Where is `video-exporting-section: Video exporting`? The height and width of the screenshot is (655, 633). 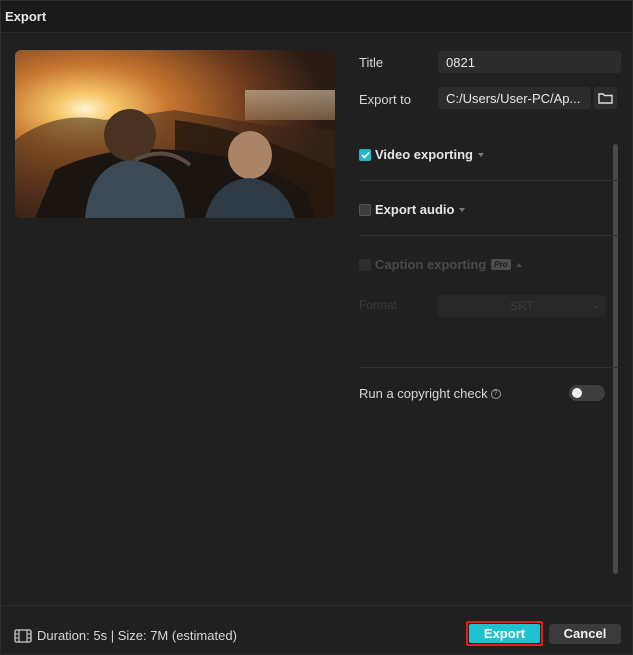 video-exporting-section: Video exporting is located at coordinates (421, 154).